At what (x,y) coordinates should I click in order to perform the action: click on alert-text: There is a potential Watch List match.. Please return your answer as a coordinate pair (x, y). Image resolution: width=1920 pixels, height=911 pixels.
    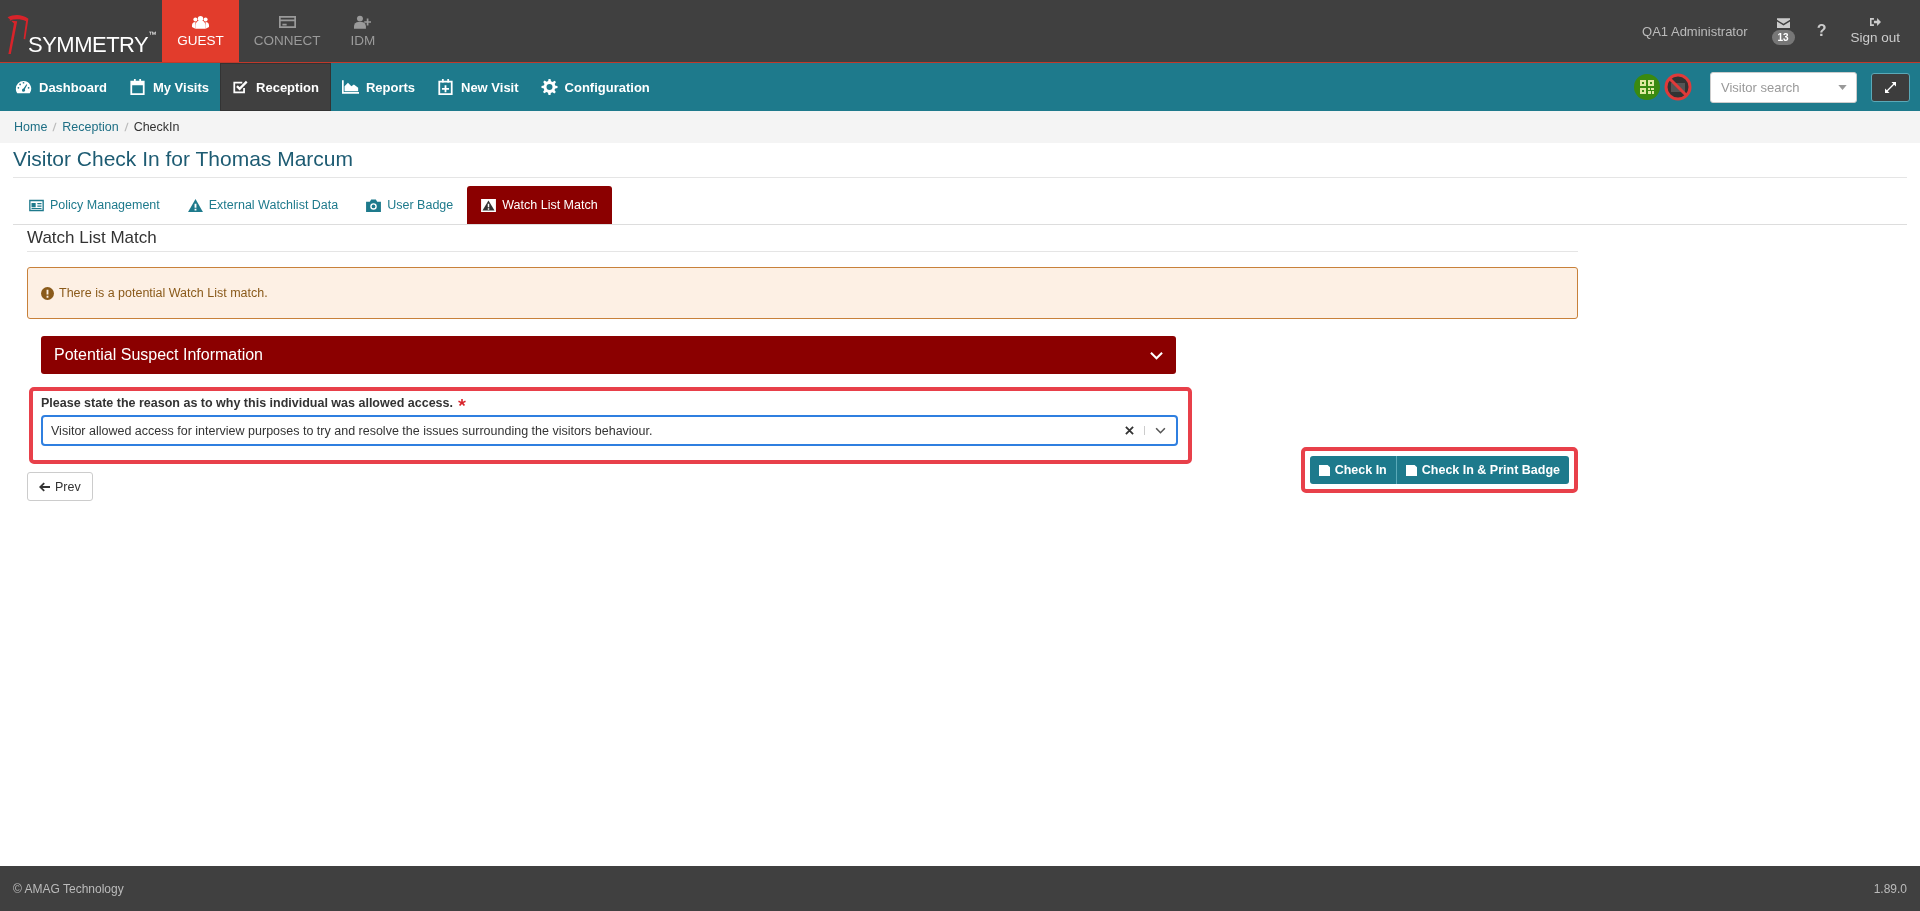
    Looking at the image, I should click on (163, 293).